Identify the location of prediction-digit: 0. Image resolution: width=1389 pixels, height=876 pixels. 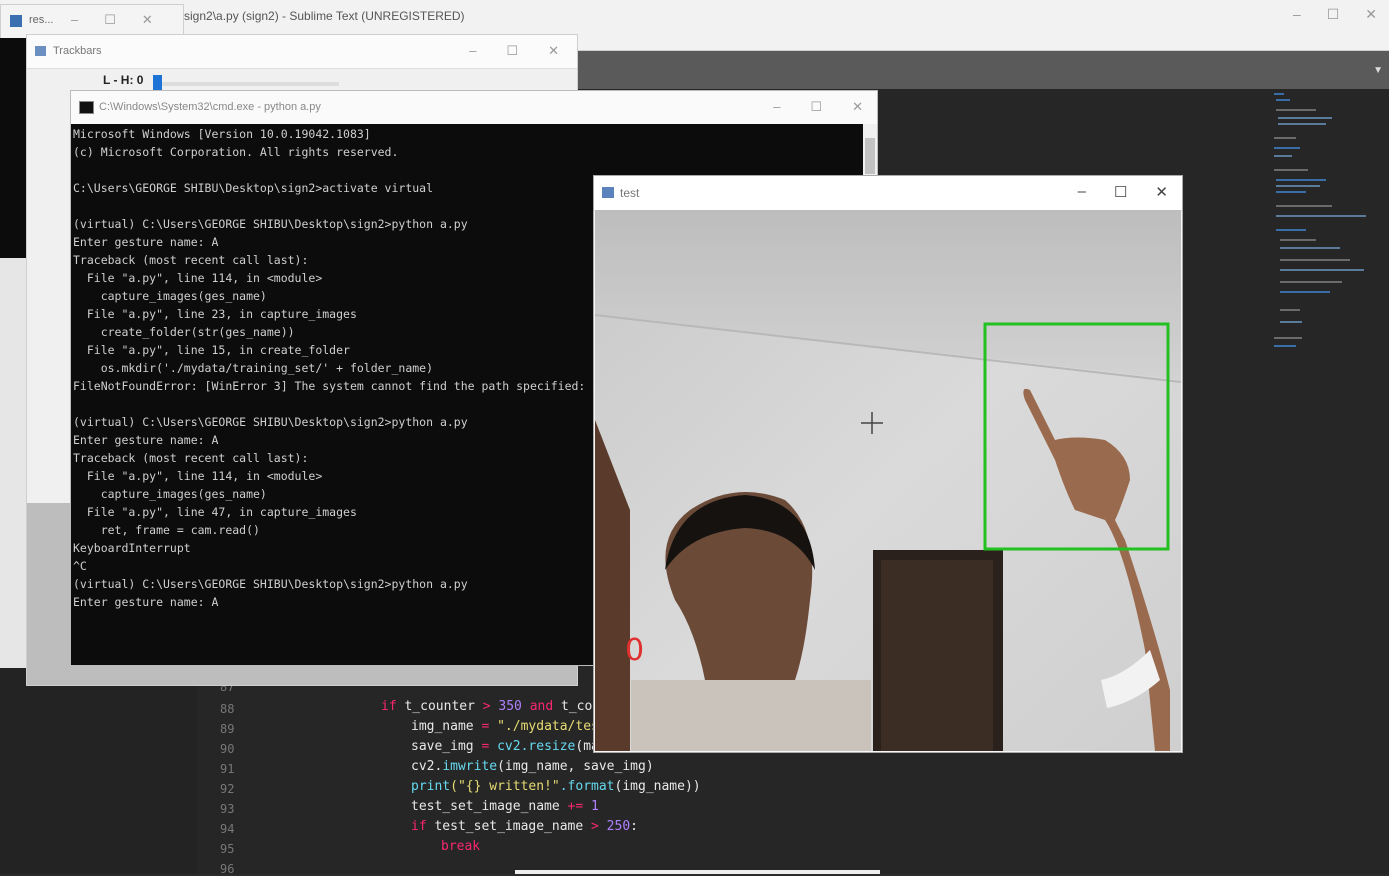
(634, 650).